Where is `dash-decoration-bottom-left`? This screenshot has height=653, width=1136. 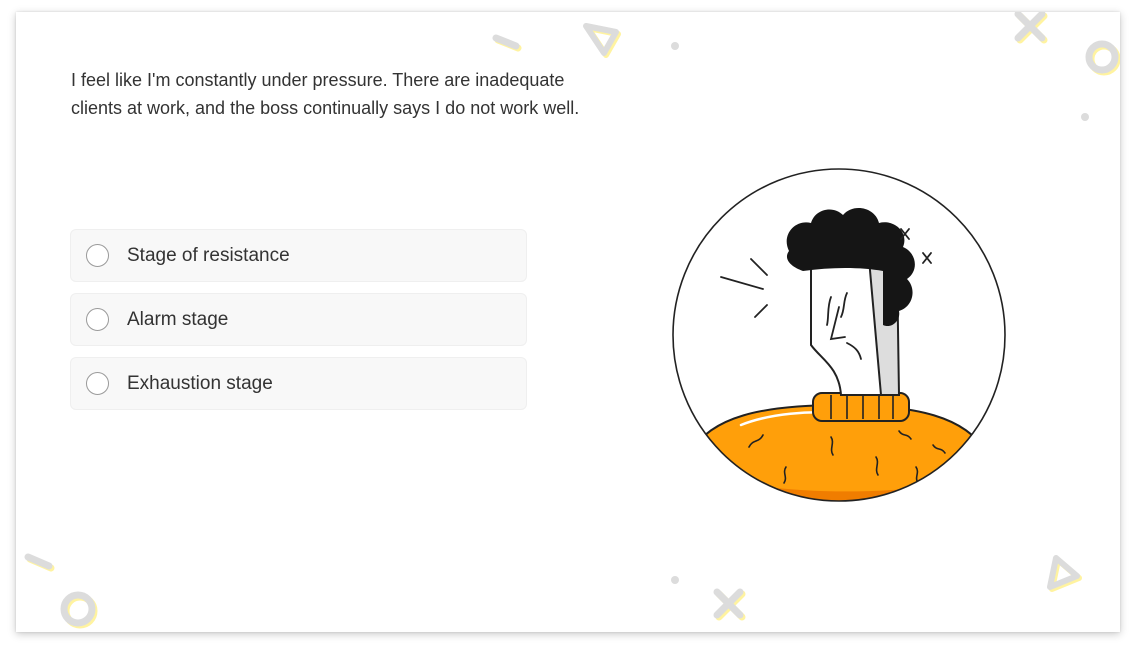
dash-decoration-bottom-left is located at coordinates (39, 562).